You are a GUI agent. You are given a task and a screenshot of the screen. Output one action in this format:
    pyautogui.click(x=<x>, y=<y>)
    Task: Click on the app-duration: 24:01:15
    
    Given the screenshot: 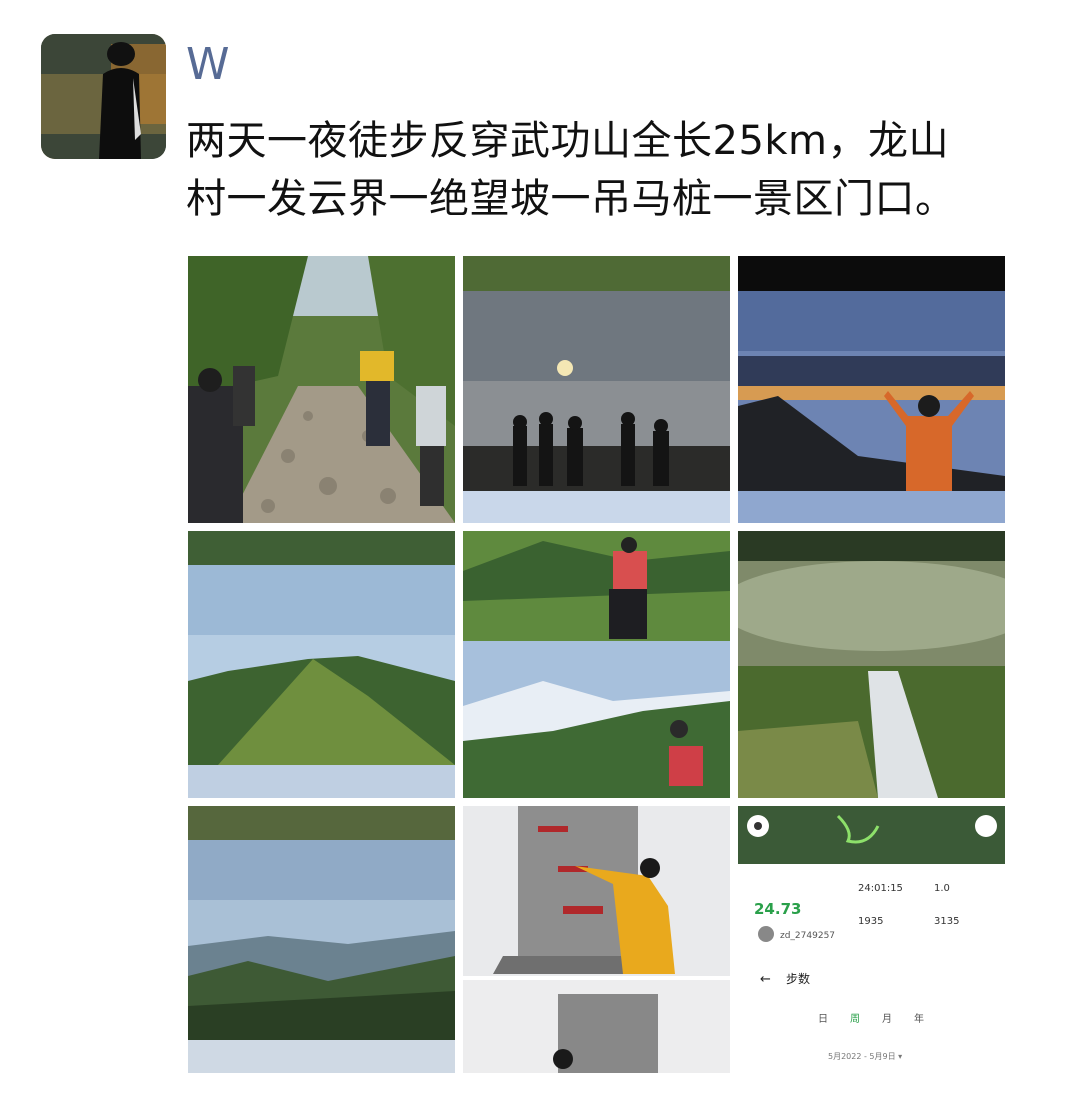 What is the action you would take?
    pyautogui.click(x=880, y=888)
    